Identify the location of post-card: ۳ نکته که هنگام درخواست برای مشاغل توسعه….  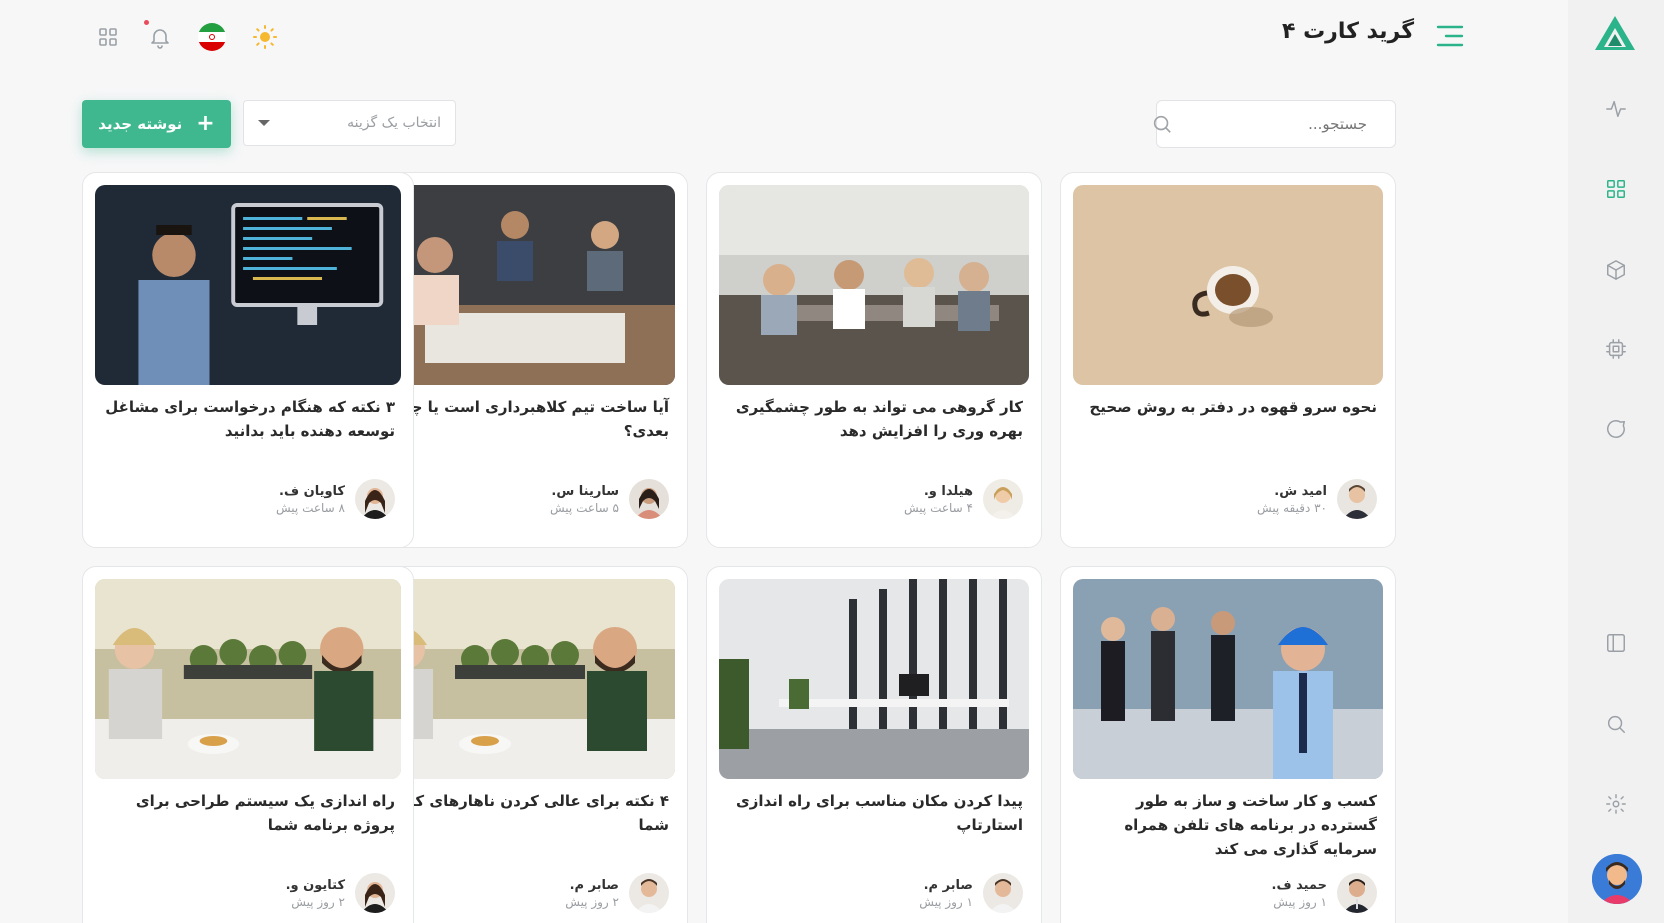
(248, 360).